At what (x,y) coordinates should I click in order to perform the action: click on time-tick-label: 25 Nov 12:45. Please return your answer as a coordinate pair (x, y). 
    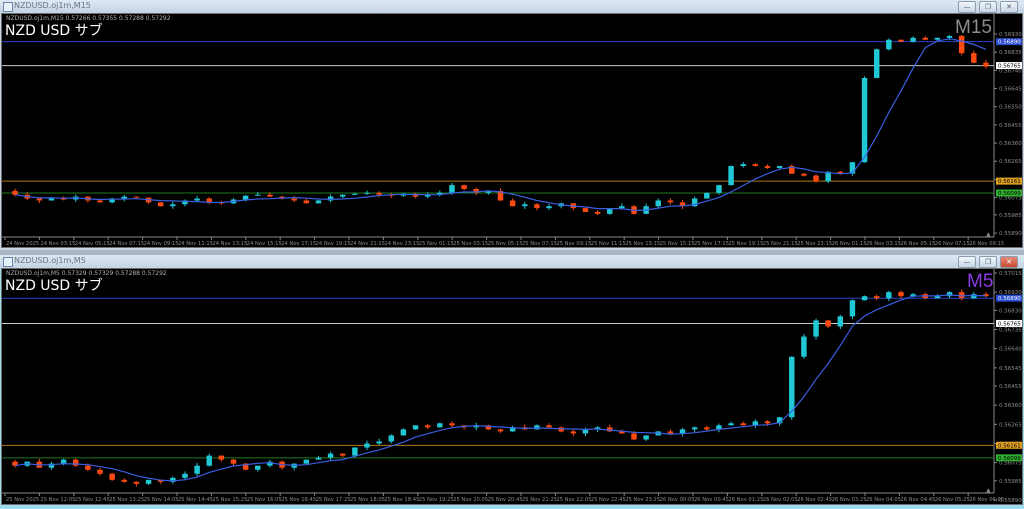
    Looking at the image, I should click on (92, 500).